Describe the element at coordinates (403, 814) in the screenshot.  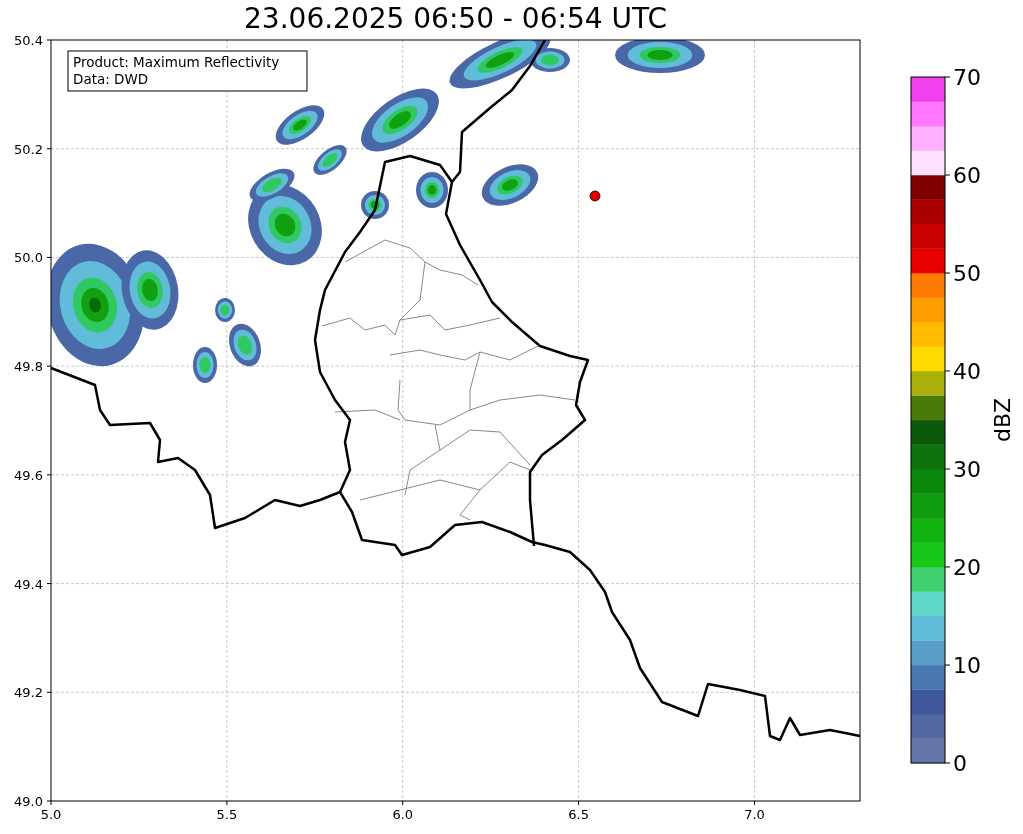
I see `x-tick-label: 6.0` at that location.